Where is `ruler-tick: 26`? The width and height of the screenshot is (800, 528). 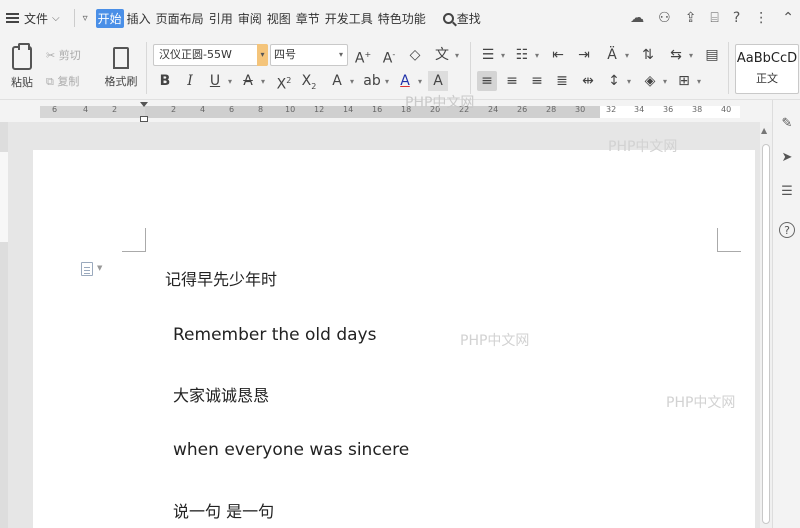
ruler-tick: 26 is located at coordinates (522, 109).